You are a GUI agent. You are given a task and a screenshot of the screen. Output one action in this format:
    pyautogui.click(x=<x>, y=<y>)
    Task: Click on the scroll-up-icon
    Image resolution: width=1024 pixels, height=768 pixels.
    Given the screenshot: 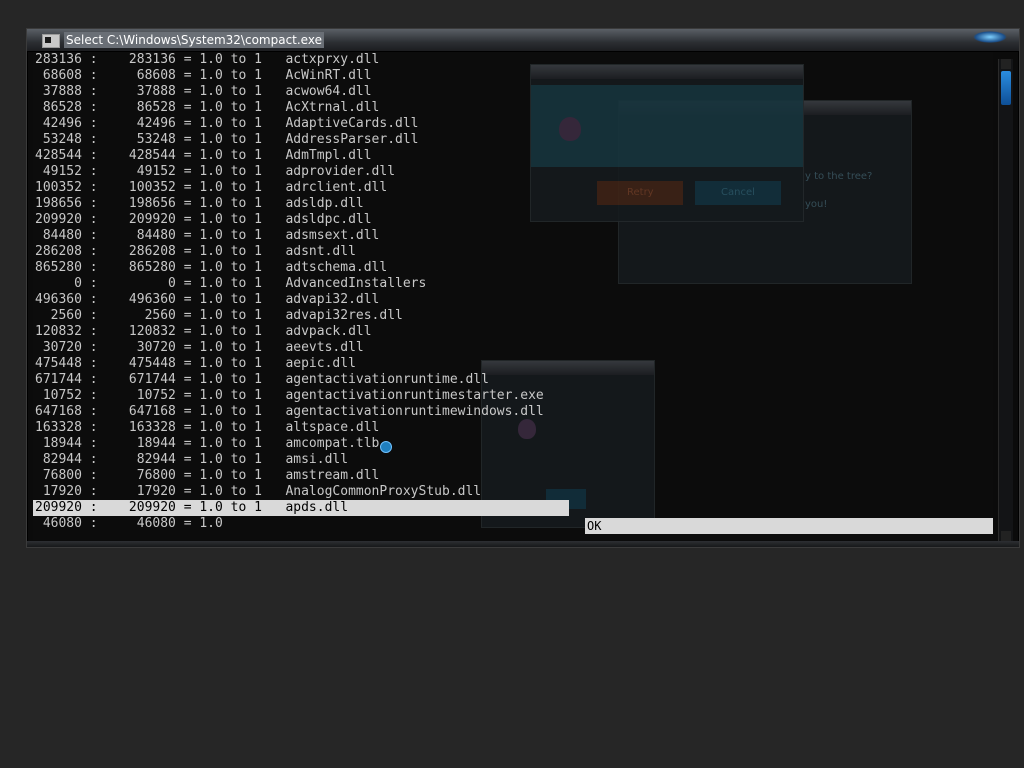 What is the action you would take?
    pyautogui.click(x=1006, y=64)
    